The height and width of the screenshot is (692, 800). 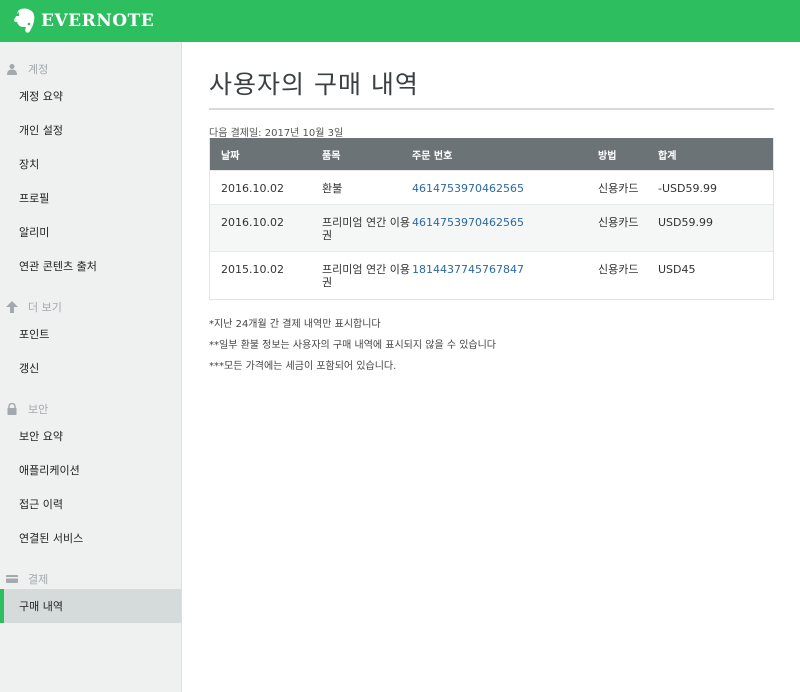 What do you see at coordinates (25, 21) in the screenshot?
I see `elephant-logo-icon` at bounding box center [25, 21].